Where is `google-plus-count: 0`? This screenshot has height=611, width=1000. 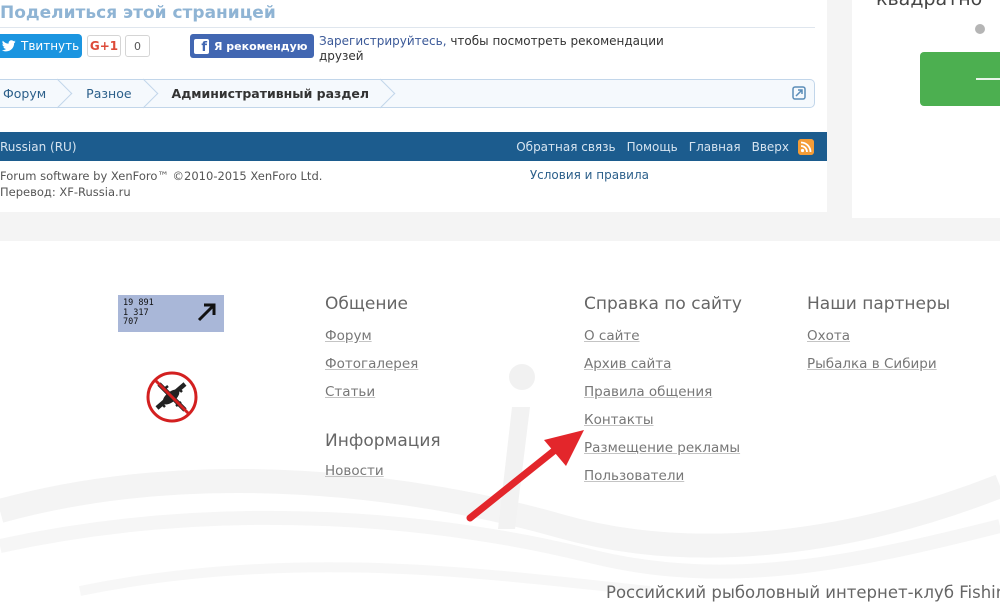 google-plus-count: 0 is located at coordinates (137, 46).